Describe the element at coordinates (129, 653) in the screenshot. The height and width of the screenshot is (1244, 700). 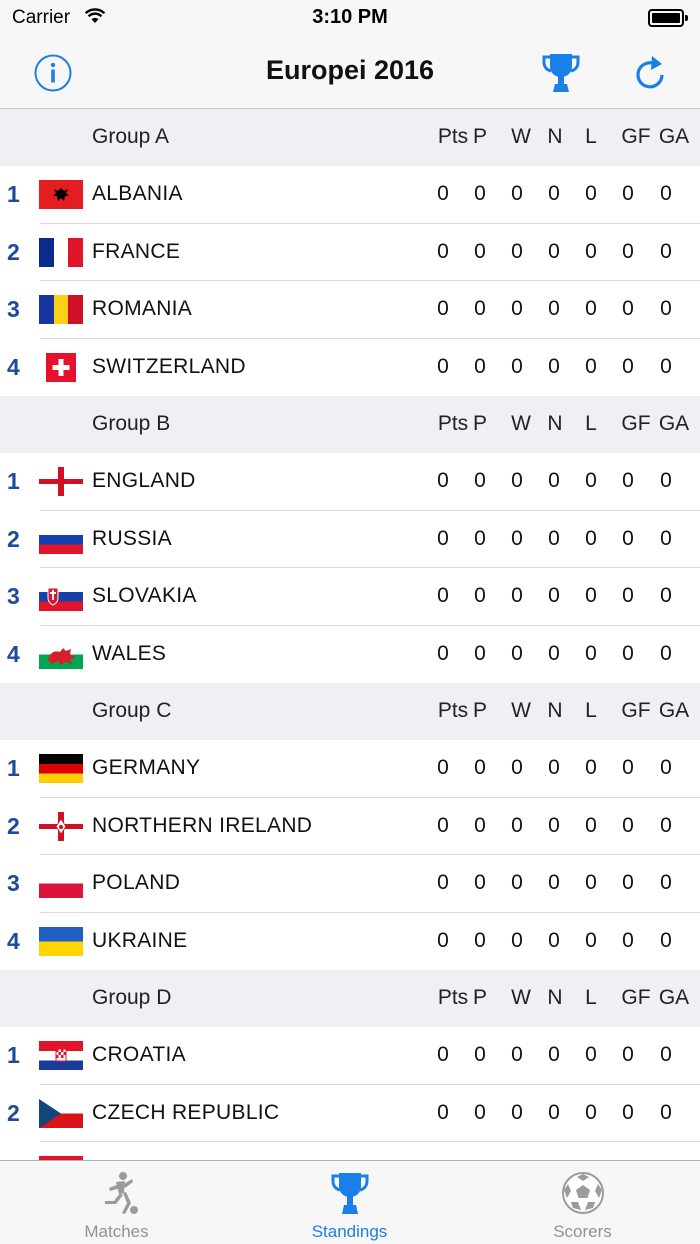
I see `team-name: WALES` at that location.